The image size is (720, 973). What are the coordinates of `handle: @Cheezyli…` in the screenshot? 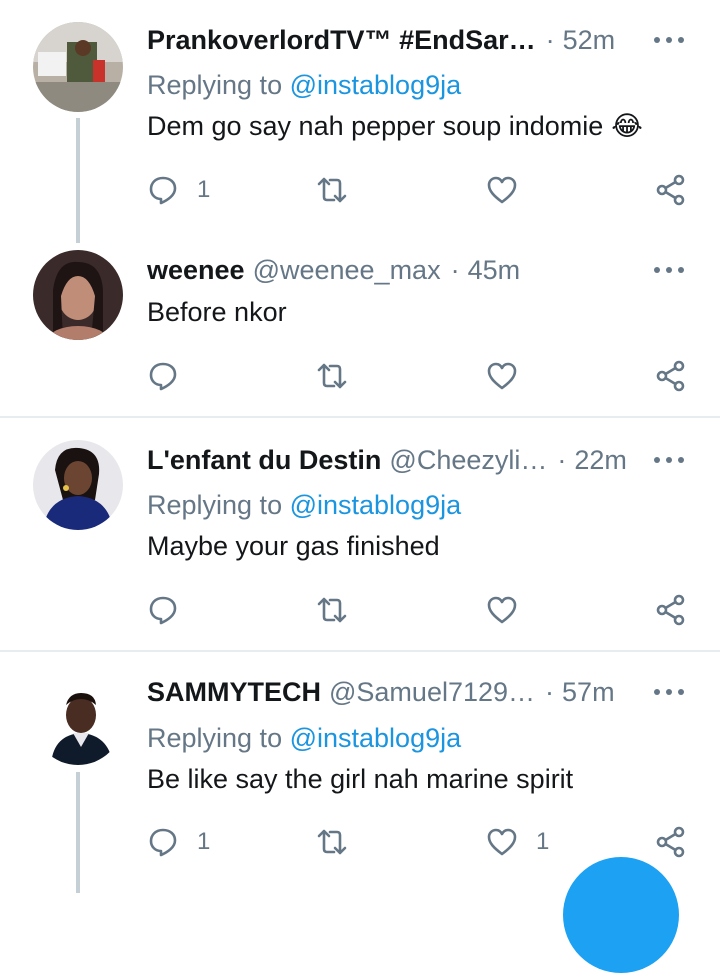 It's located at (468, 460).